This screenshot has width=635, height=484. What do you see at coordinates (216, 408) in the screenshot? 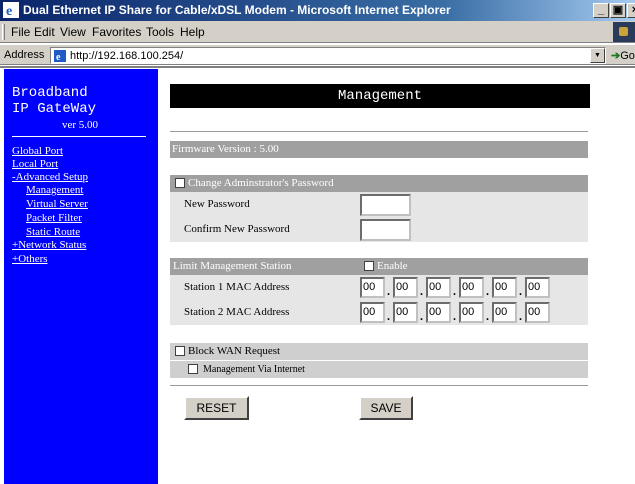
I see `reset-button: RESET` at bounding box center [216, 408].